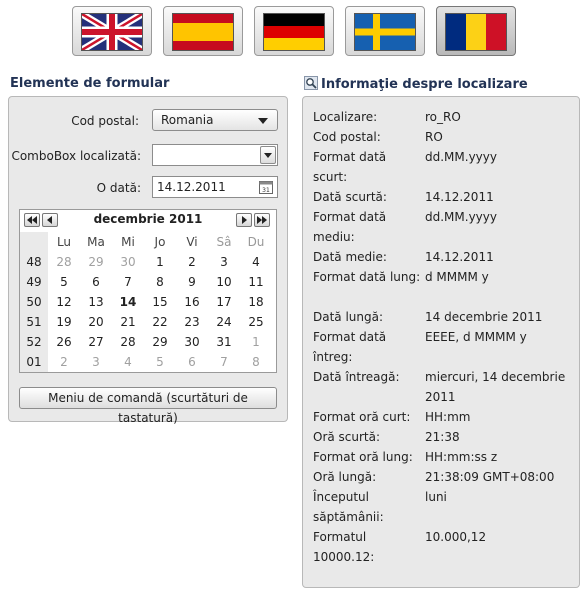  Describe the element at coordinates (105, 121) in the screenshot. I see `postal-code-label: Cod postal:` at that location.